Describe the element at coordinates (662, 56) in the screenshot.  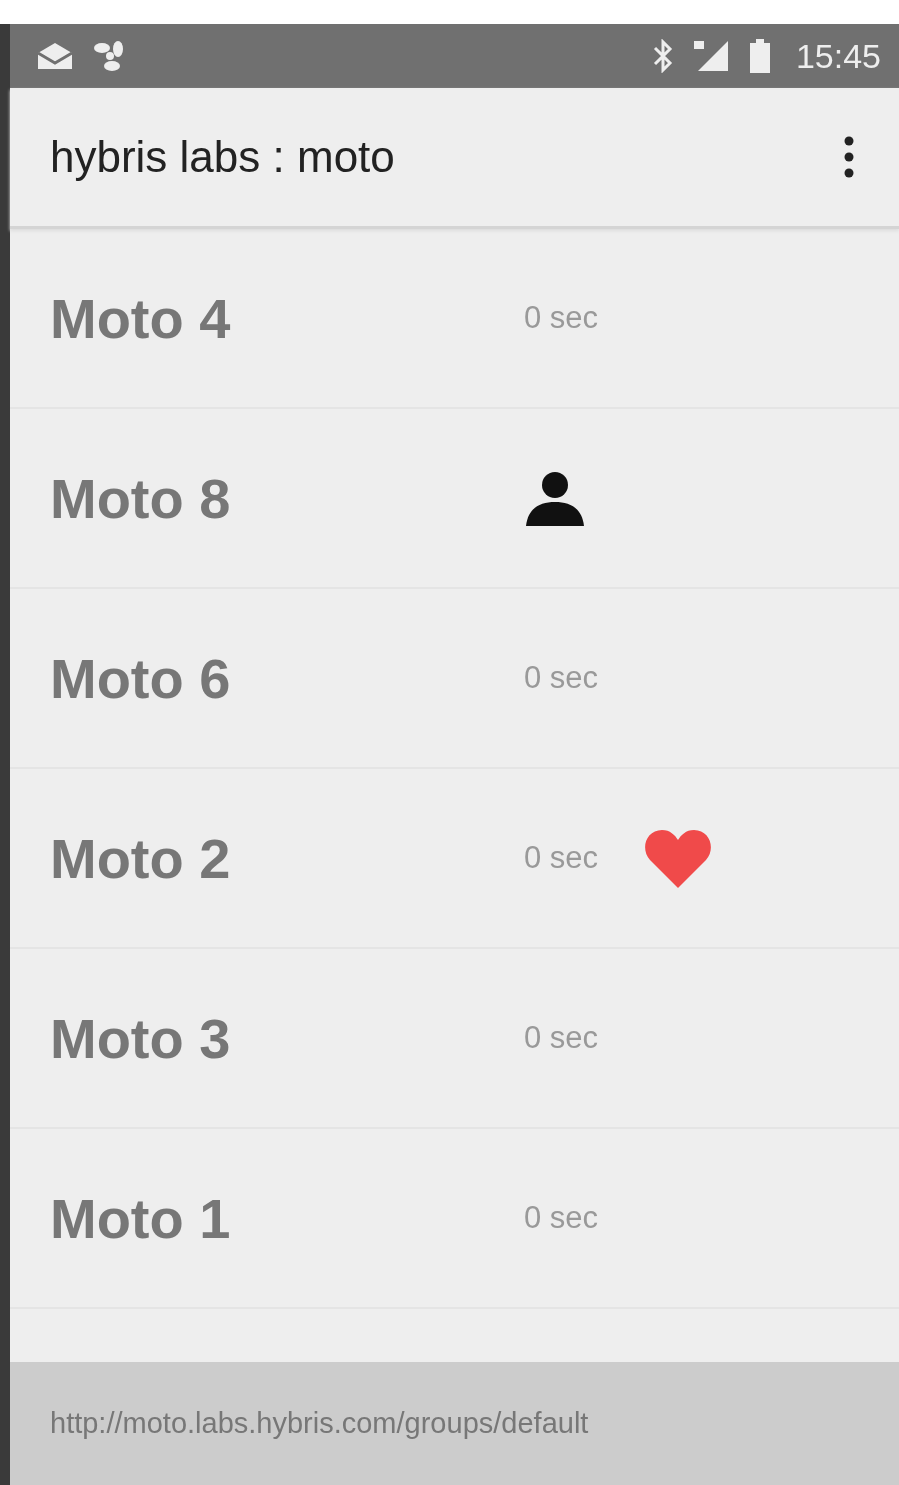
I see `bluetooth-icon` at that location.